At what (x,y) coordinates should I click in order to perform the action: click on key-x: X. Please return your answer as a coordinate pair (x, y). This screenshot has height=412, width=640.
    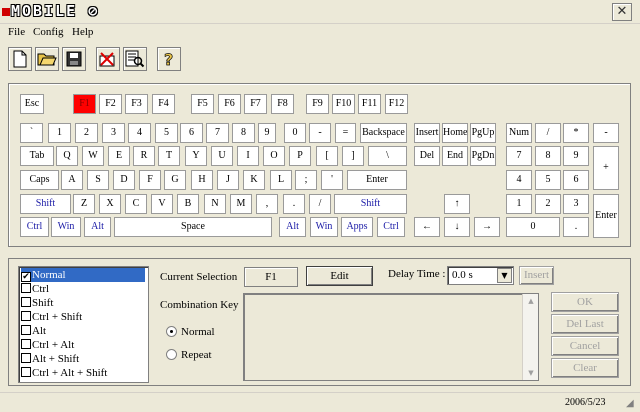
    Looking at the image, I should click on (110, 204).